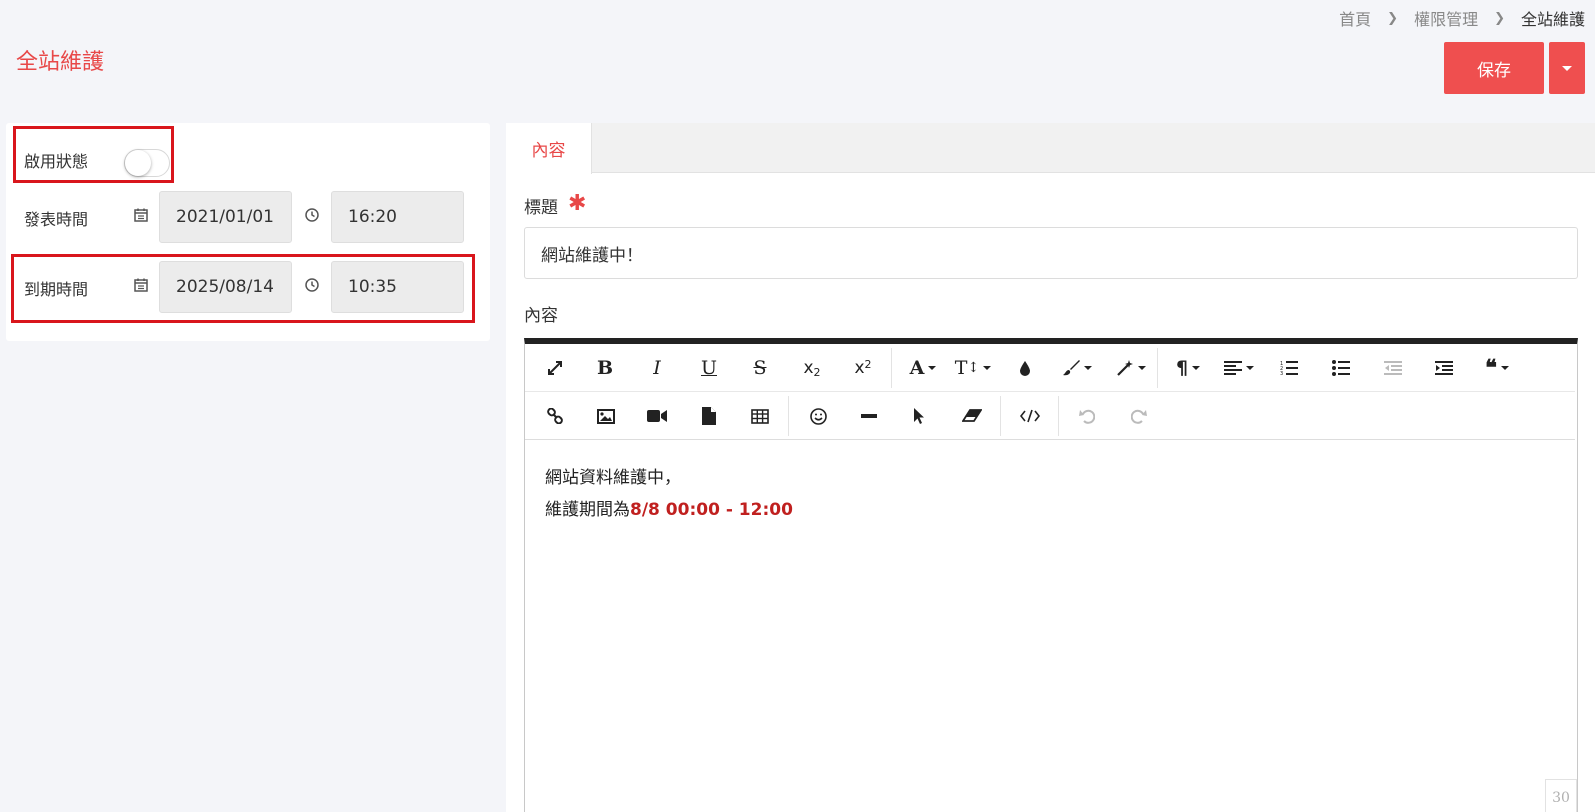 This screenshot has width=1595, height=812. I want to click on save-button: 保存, so click(1494, 68).